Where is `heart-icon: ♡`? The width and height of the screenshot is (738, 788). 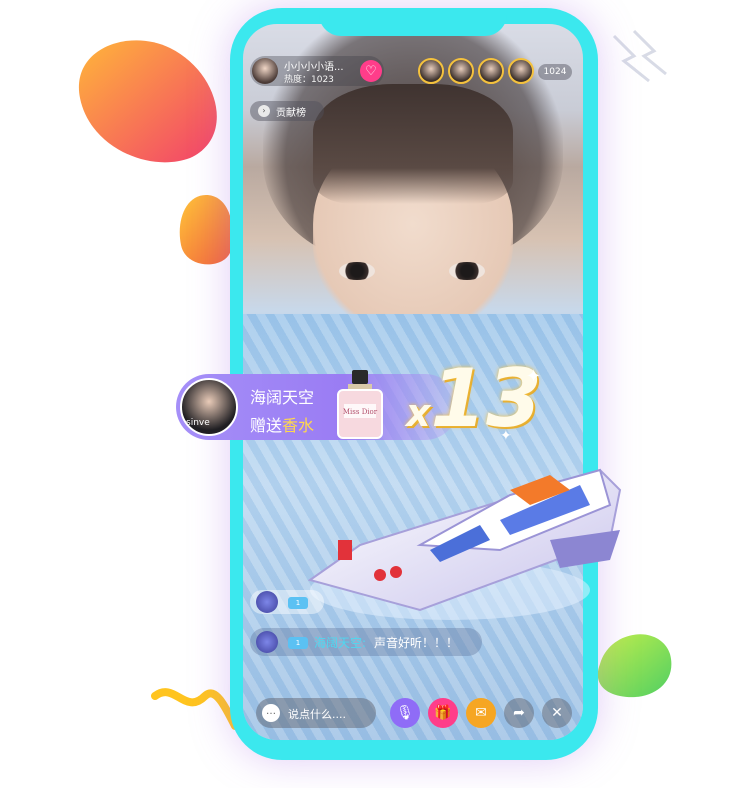
heart-icon: ♡ is located at coordinates (371, 71).